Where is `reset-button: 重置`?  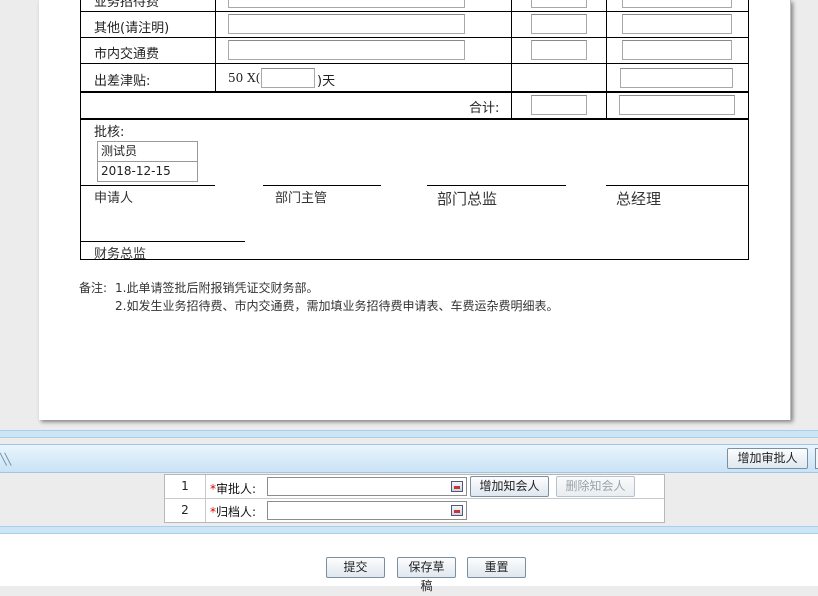
reset-button: 重置 is located at coordinates (496, 567).